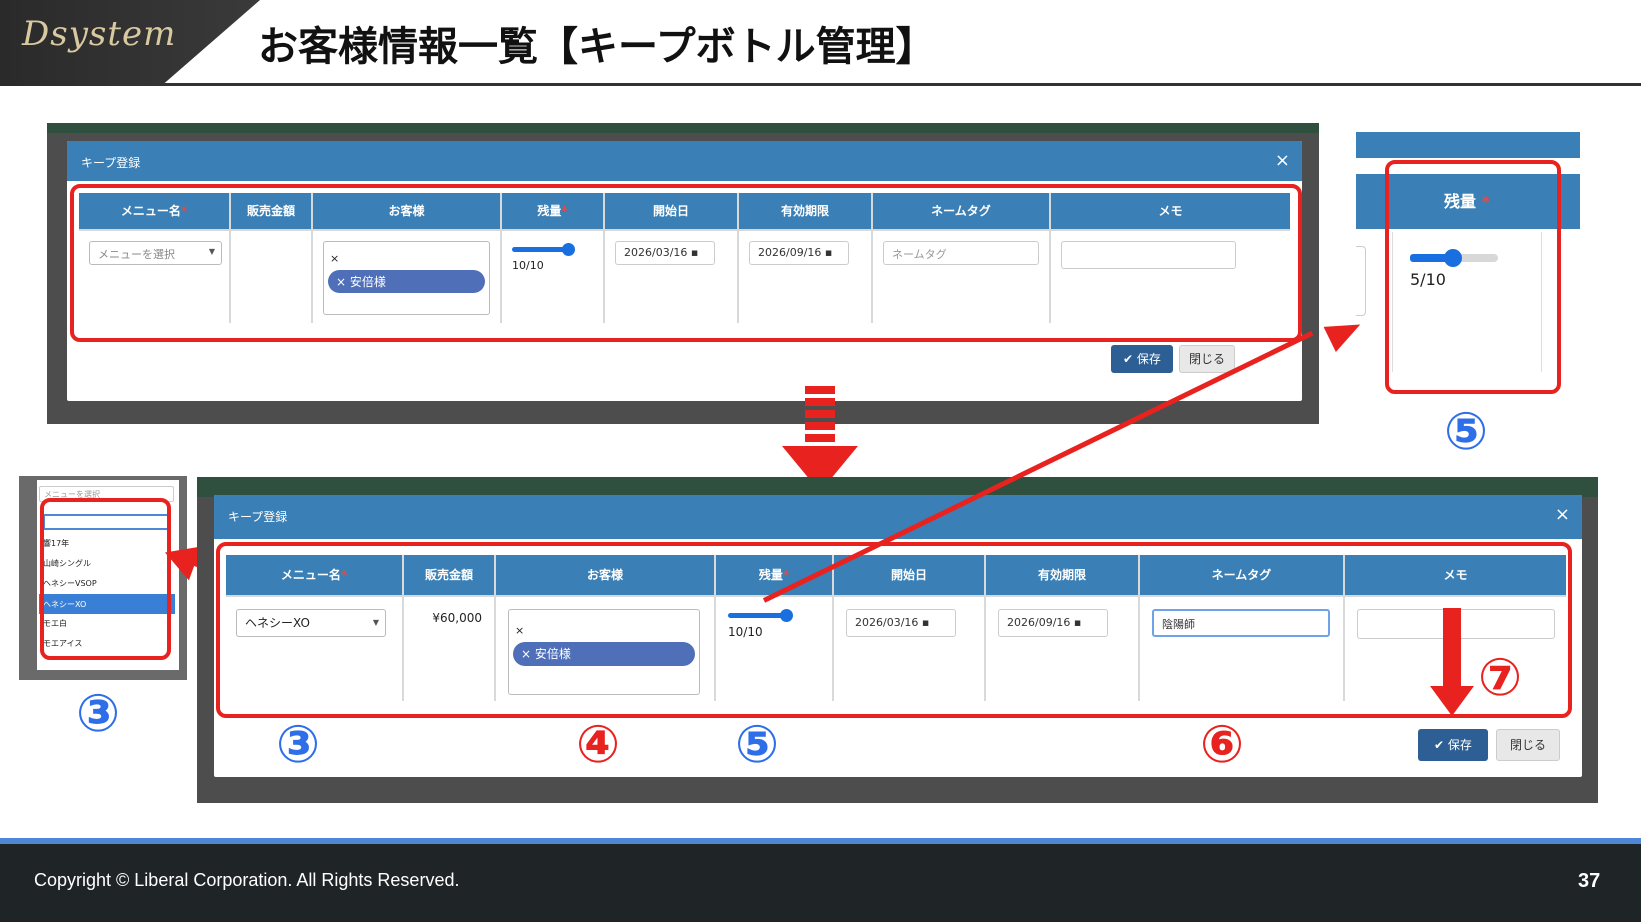 The height and width of the screenshot is (922, 1641). What do you see at coordinates (1452, 701) in the screenshot?
I see `save-arrow-head` at bounding box center [1452, 701].